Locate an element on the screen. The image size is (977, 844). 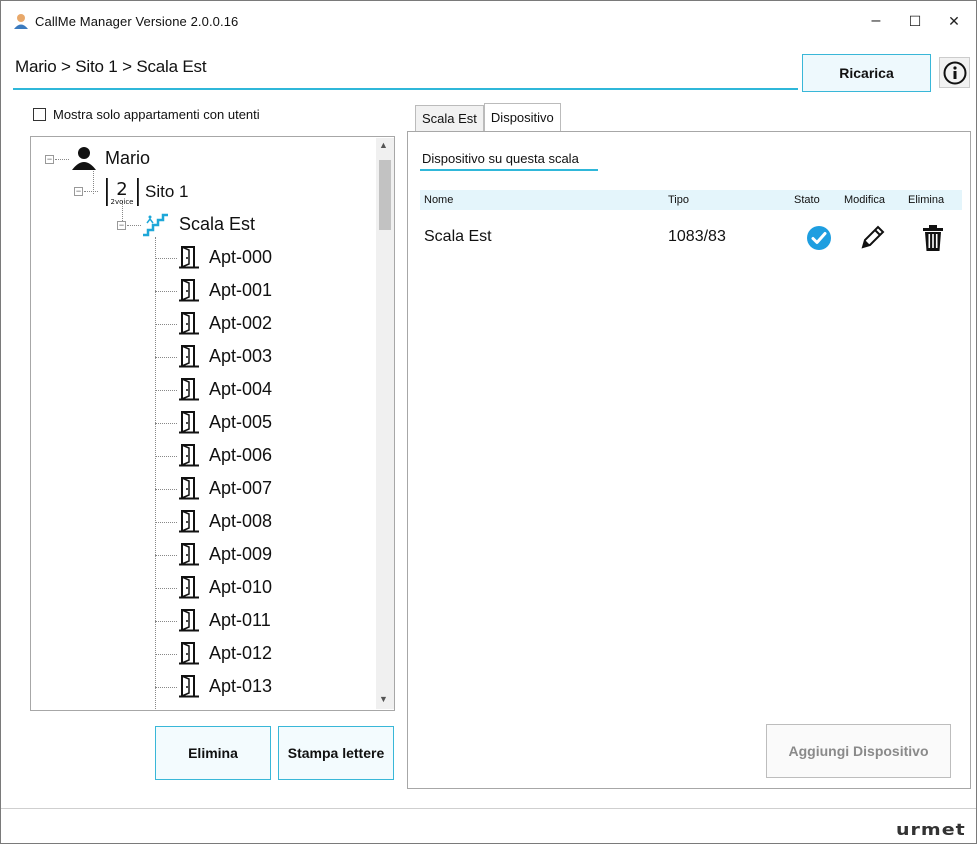
scroll-up-icon: ▲ is located at coordinates (383, 145).